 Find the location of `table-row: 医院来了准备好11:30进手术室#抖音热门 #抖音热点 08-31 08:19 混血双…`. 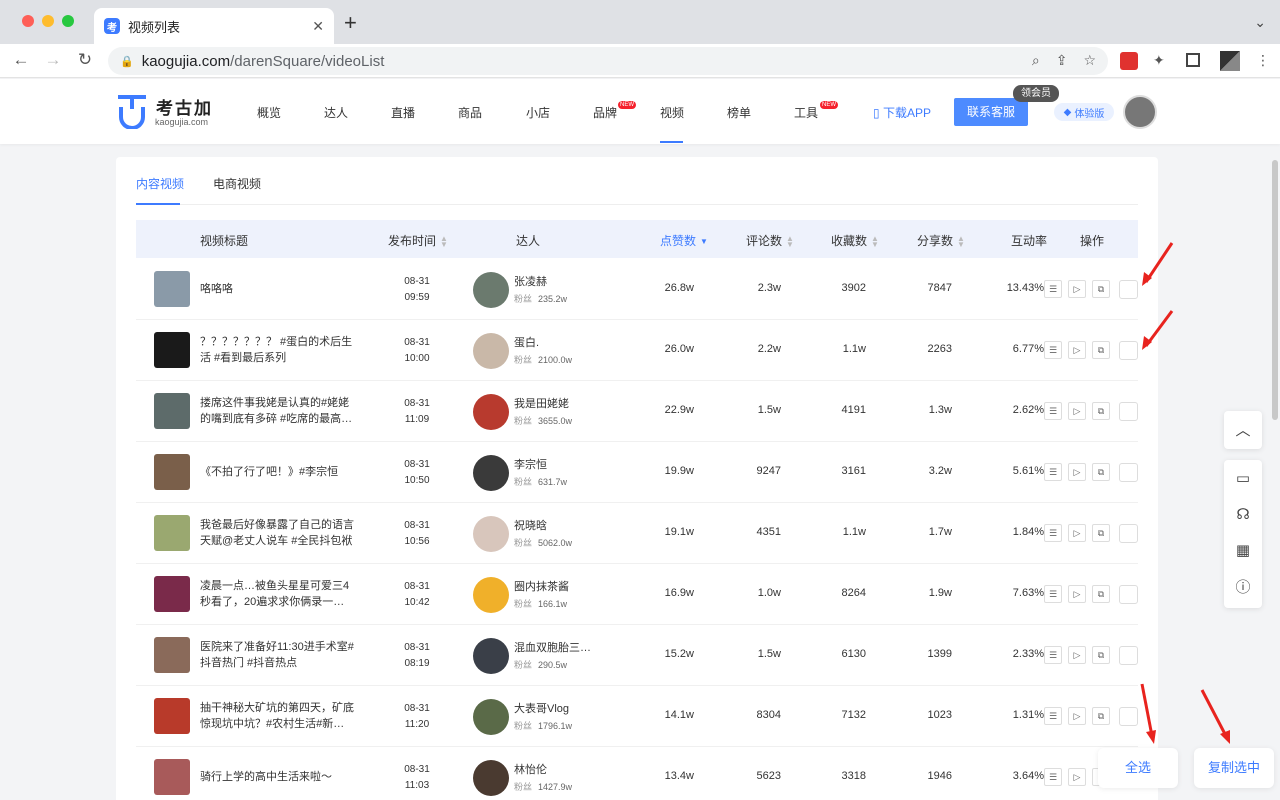

table-row: 医院来了准备好11:30进手术室#抖音热门 #抖音热点 08-31 08:19 混血双… is located at coordinates (637, 655).